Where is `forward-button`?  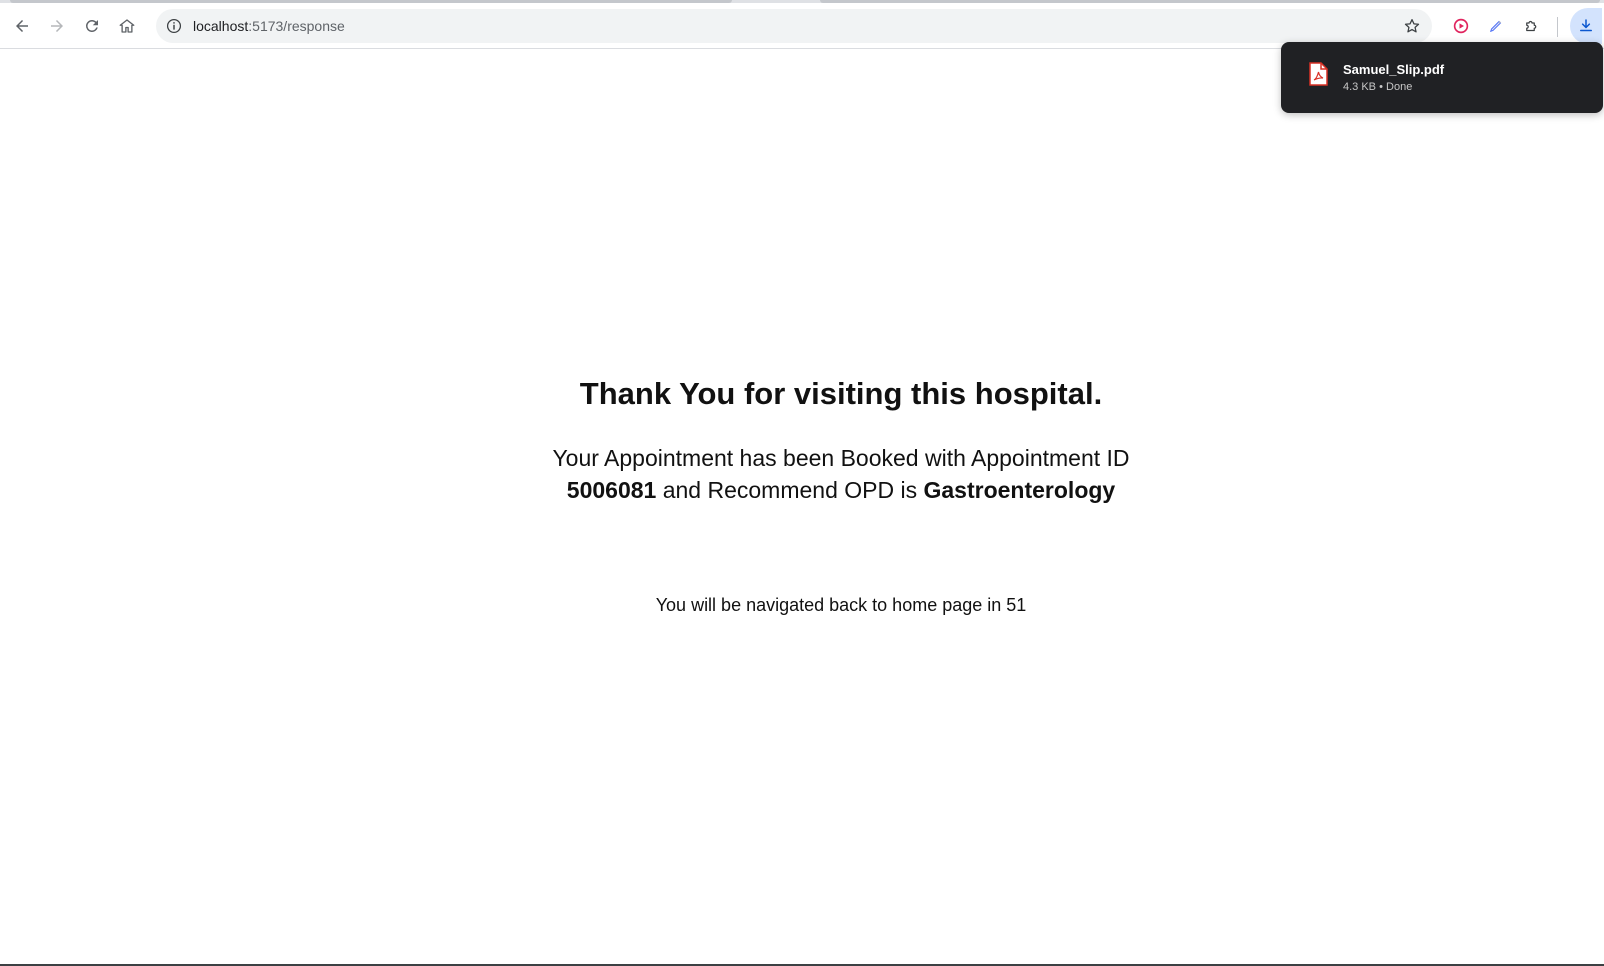 forward-button is located at coordinates (57, 26).